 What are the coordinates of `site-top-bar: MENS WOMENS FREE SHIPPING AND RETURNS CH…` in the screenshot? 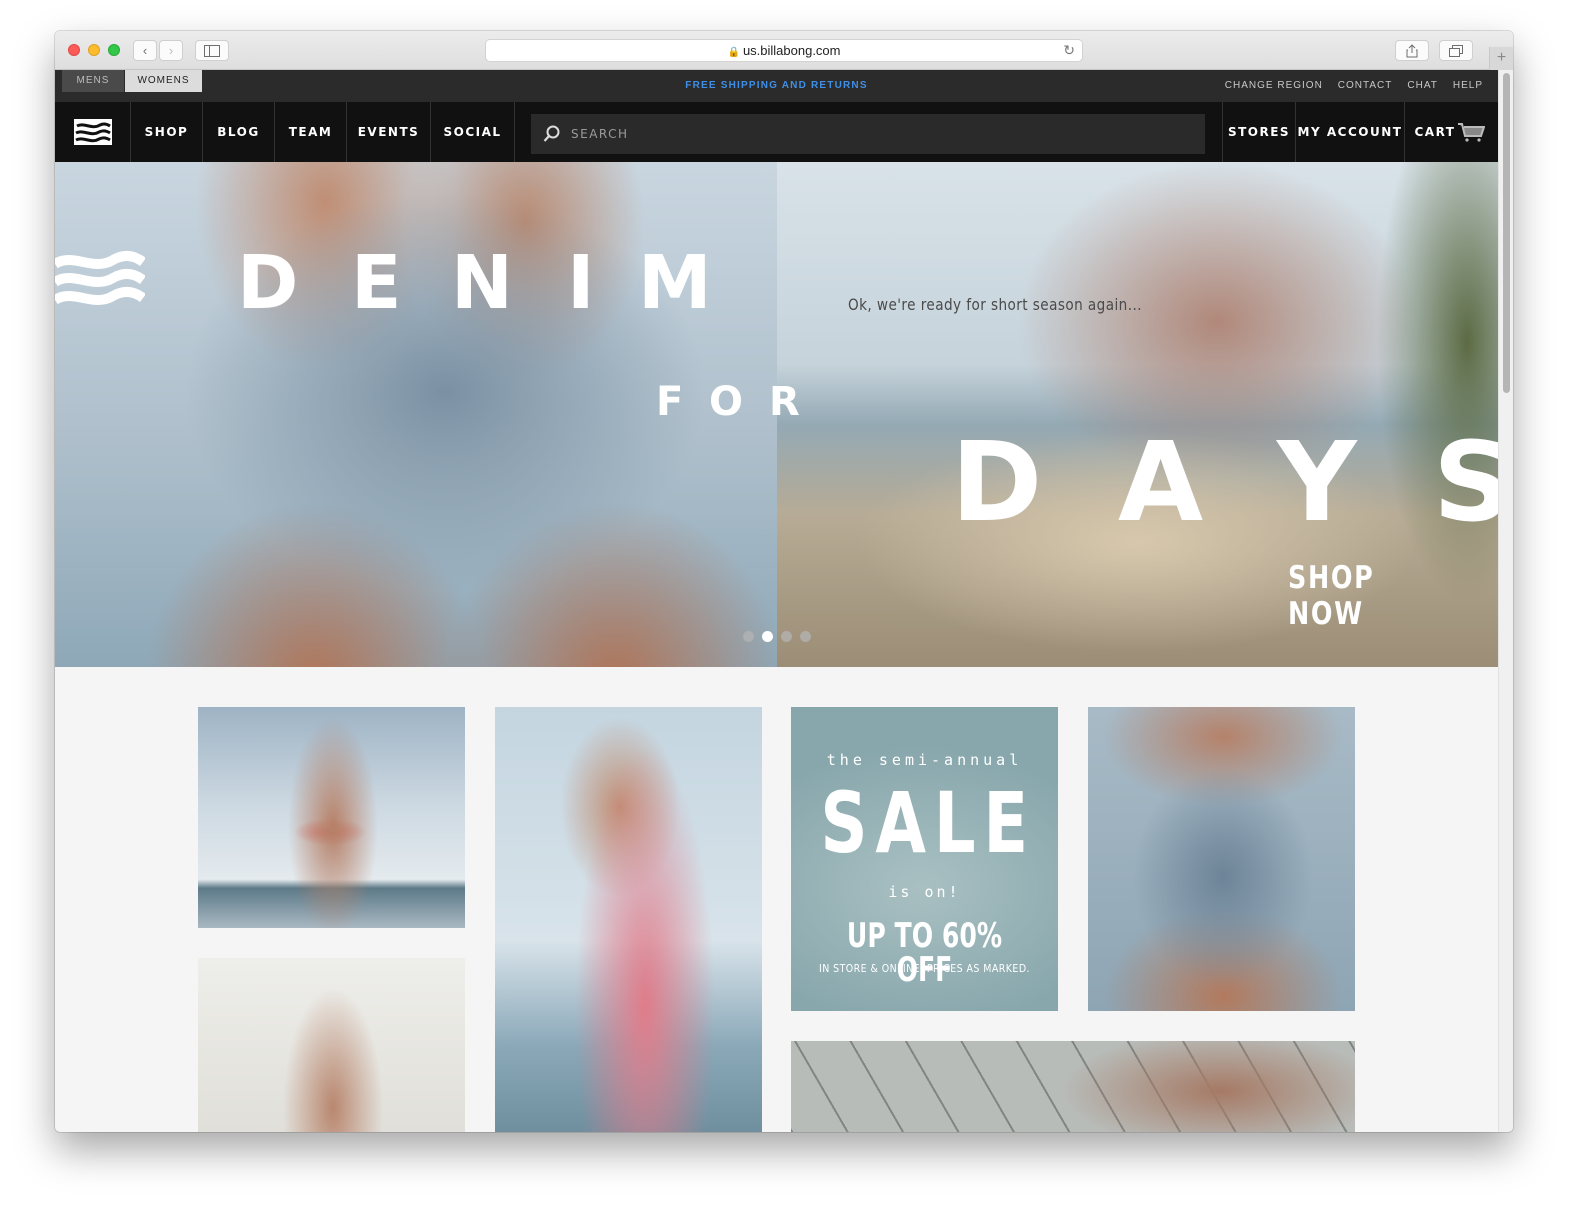 It's located at (776, 86).